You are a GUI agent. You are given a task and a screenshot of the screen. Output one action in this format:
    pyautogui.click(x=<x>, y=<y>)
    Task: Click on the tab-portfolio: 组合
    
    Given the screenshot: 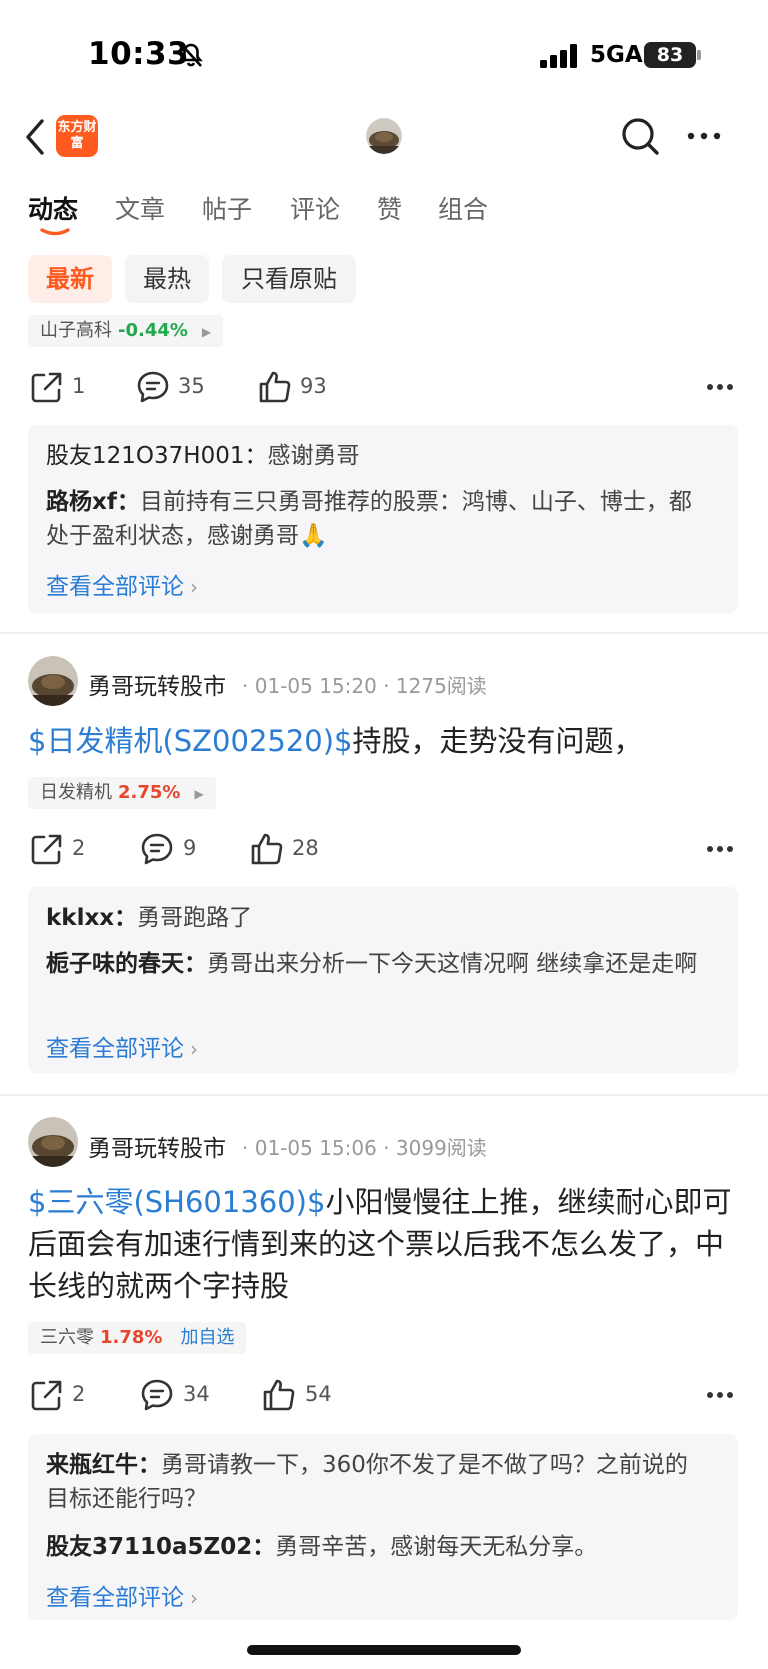 What is the action you would take?
    pyautogui.click(x=463, y=208)
    